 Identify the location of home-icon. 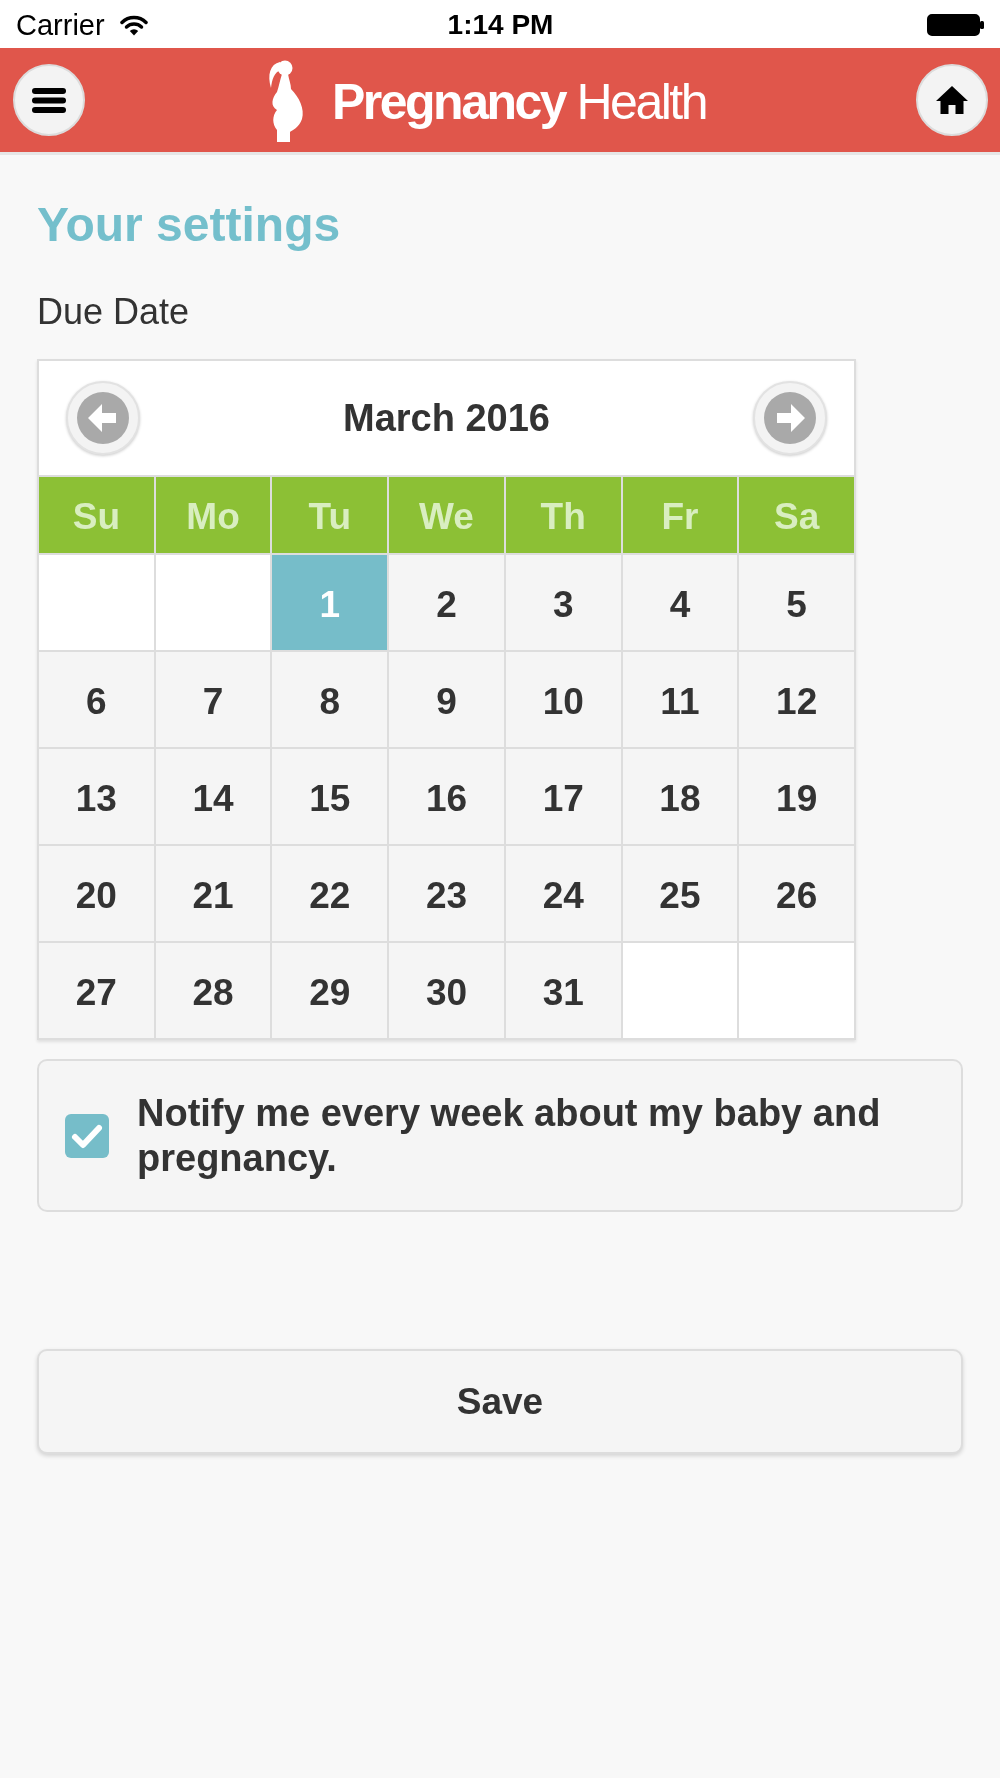
(952, 100).